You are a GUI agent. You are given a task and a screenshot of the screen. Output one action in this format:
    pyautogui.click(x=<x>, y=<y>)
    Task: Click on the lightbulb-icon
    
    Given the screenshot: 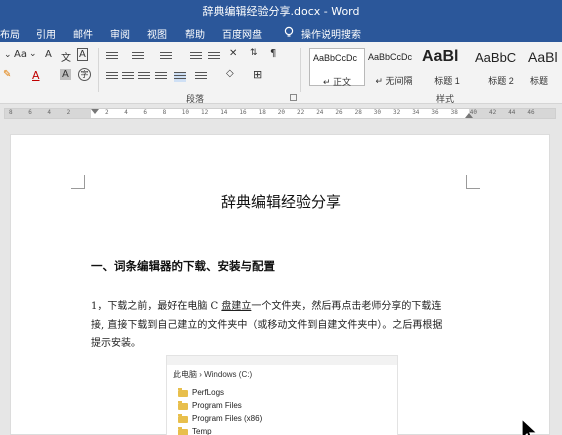 What is the action you would take?
    pyautogui.click(x=289, y=32)
    